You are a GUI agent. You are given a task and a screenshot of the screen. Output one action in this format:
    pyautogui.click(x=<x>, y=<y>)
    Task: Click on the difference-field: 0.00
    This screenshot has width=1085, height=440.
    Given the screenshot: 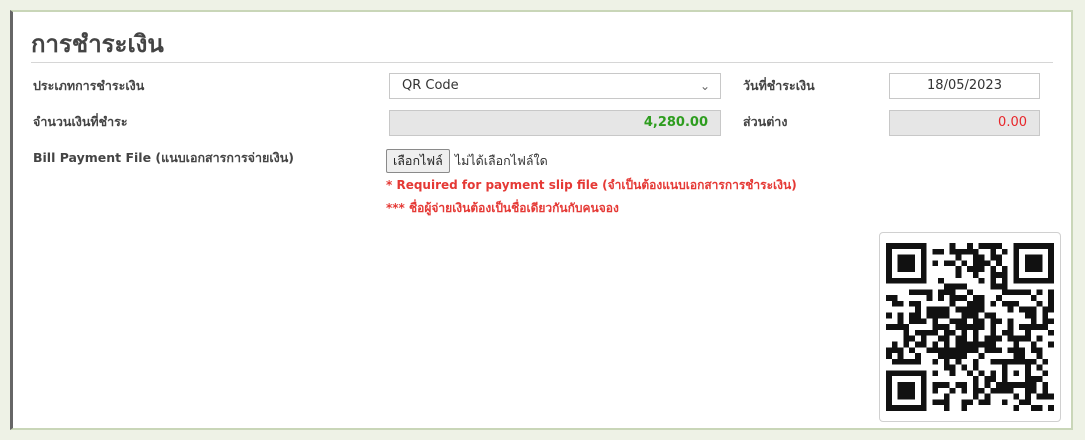 What is the action you would take?
    pyautogui.click(x=964, y=123)
    